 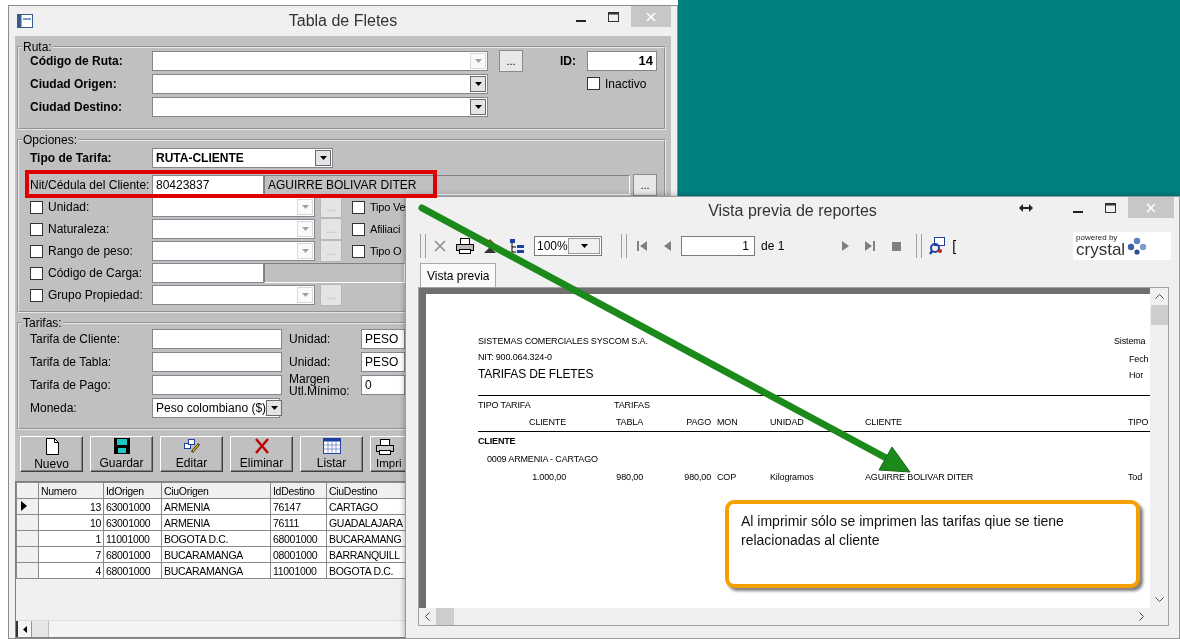 What do you see at coordinates (626, 83) in the screenshot?
I see `checkbox-label: Inactivo` at bounding box center [626, 83].